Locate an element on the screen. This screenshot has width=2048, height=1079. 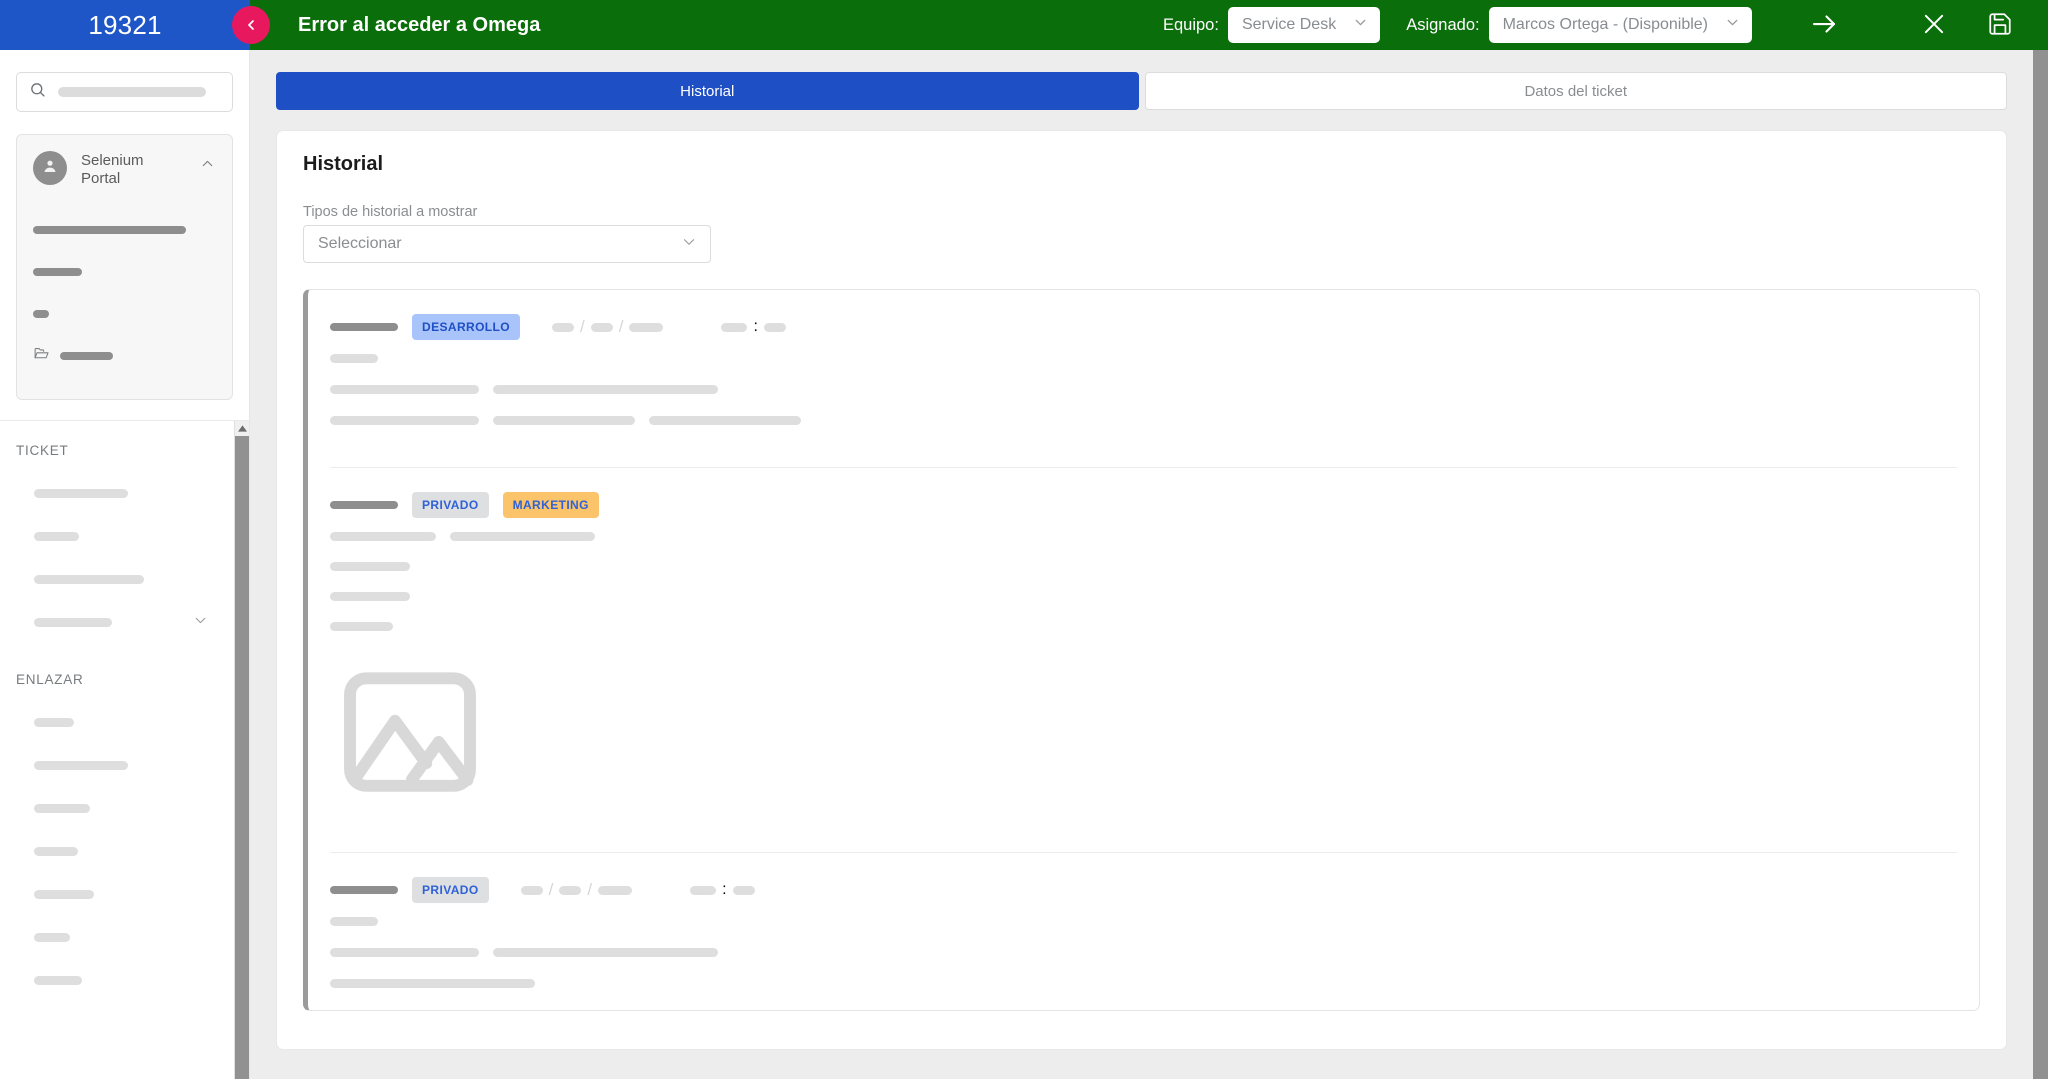
save-button is located at coordinates (2000, 25).